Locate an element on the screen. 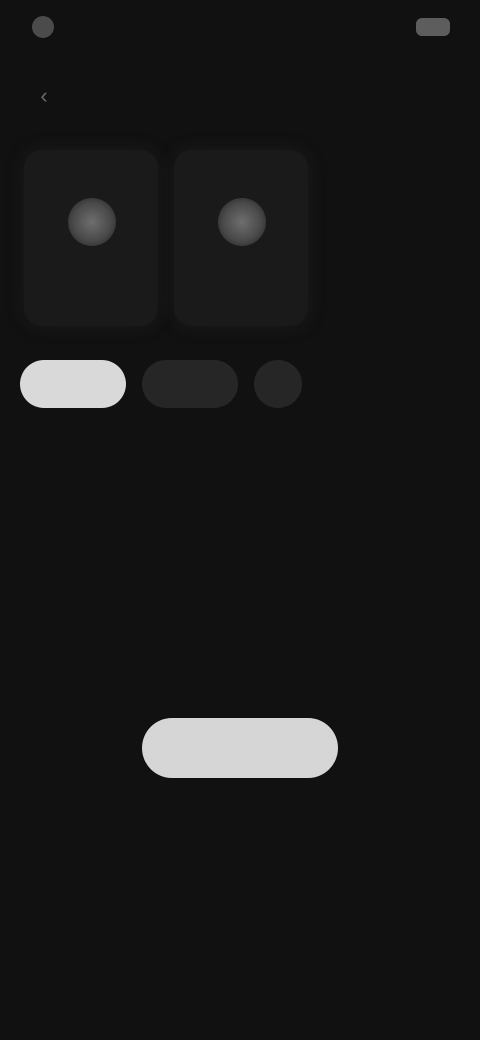 Image resolution: width=480 pixels, height=1040 pixels. back-button: ‹ is located at coordinates (44, 96).